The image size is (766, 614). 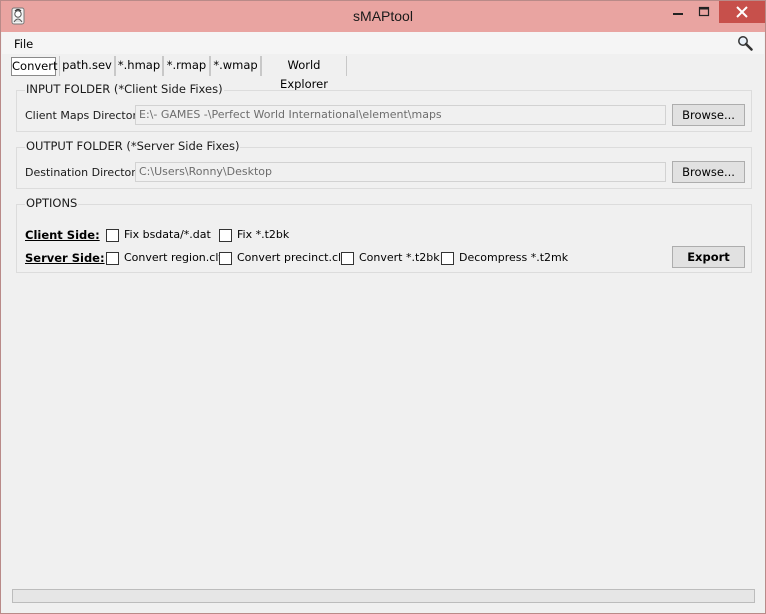 What do you see at coordinates (383, 596) in the screenshot?
I see `status-bar` at bounding box center [383, 596].